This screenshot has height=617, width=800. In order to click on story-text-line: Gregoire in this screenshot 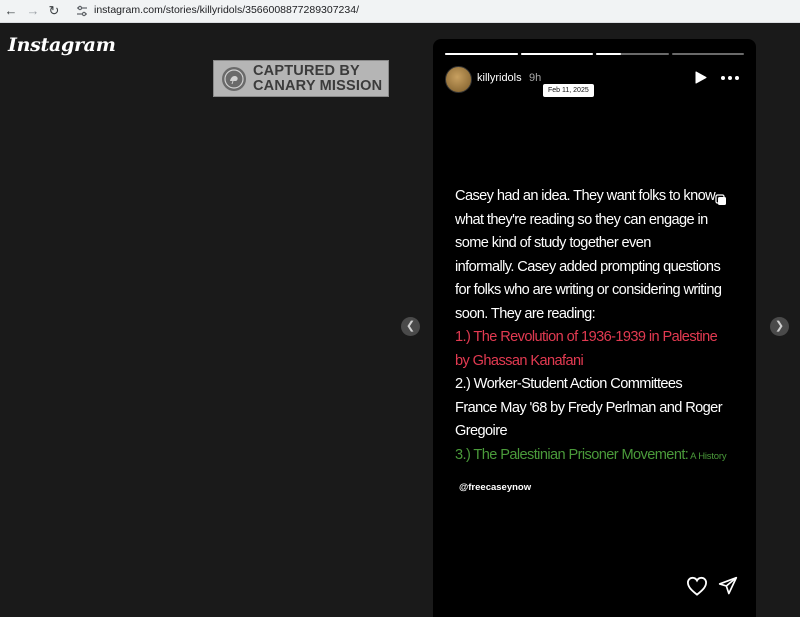, I will do `click(600, 432)`.